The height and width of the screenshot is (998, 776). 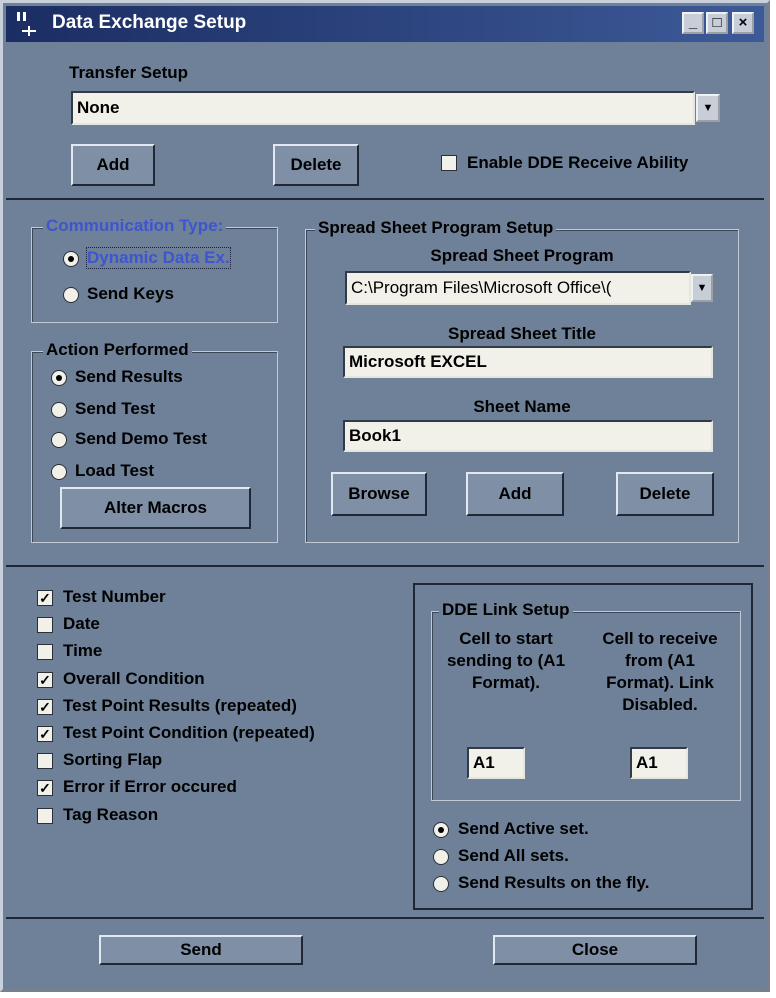 What do you see at coordinates (660, 638) in the screenshot?
I see `receive-cell-label-line: Cell to receive` at bounding box center [660, 638].